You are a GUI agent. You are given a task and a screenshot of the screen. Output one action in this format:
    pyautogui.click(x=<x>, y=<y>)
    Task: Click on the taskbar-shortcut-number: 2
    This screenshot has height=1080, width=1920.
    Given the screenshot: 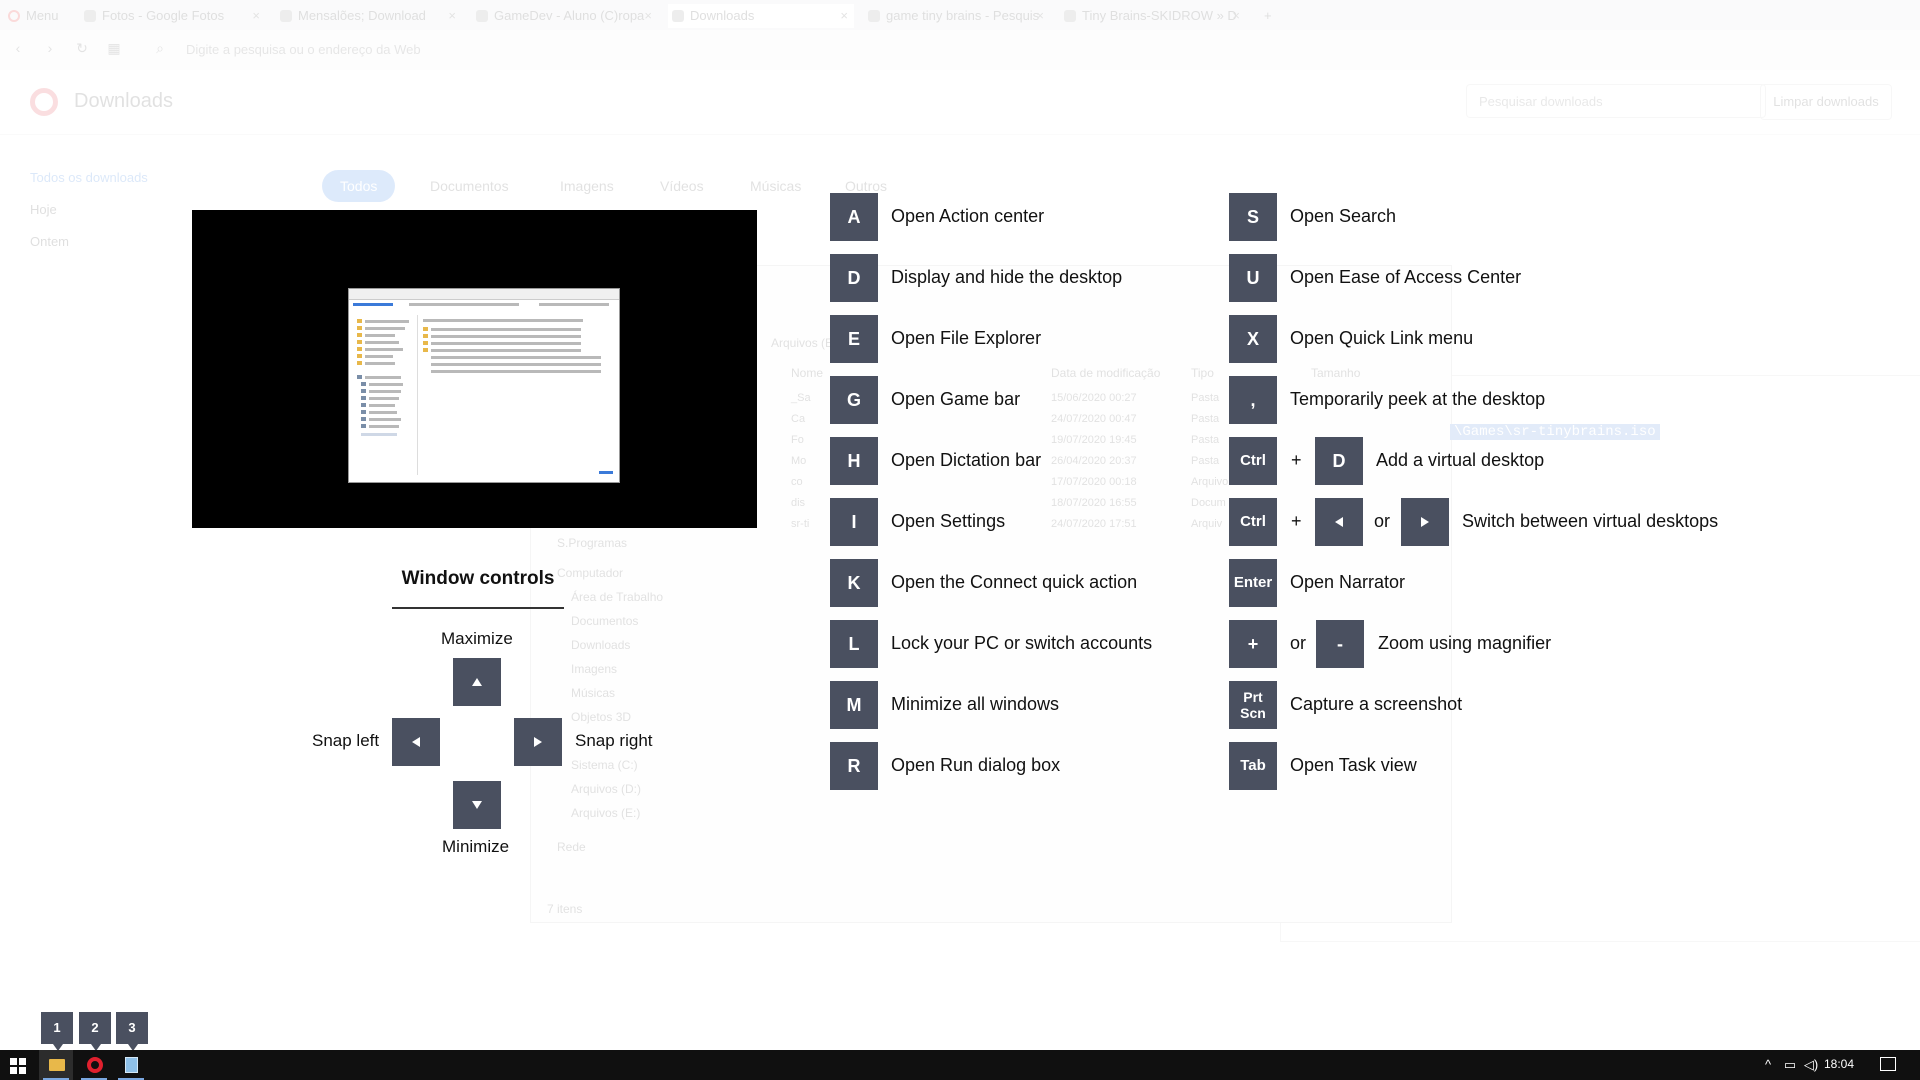 What is the action you would take?
    pyautogui.click(x=95, y=1031)
    